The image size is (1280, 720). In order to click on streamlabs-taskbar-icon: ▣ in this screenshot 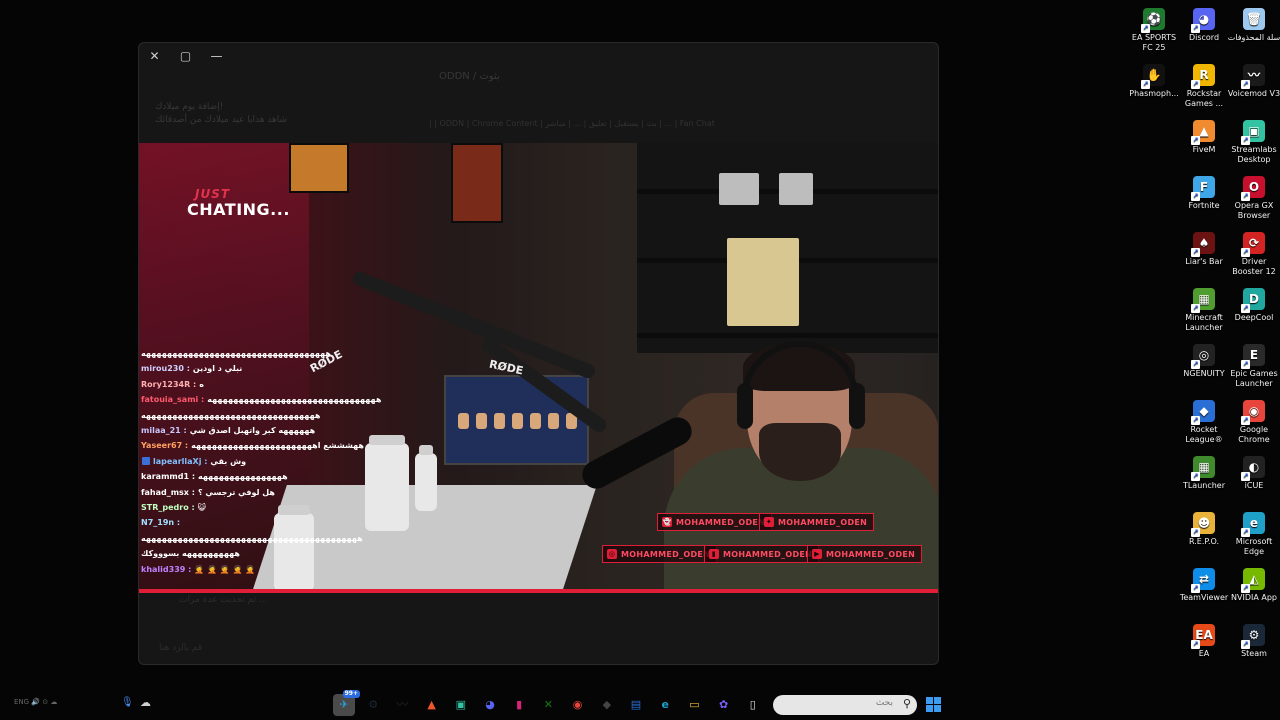, I will do `click(461, 705)`.